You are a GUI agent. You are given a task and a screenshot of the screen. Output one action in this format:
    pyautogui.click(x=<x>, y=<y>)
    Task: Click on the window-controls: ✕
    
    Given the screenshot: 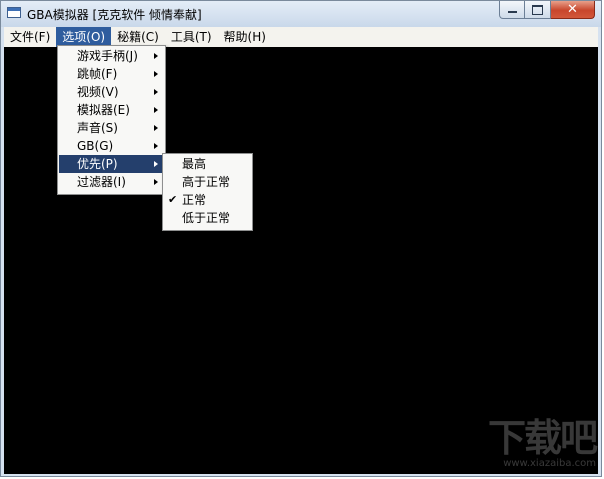 What is the action you would take?
    pyautogui.click(x=547, y=10)
    